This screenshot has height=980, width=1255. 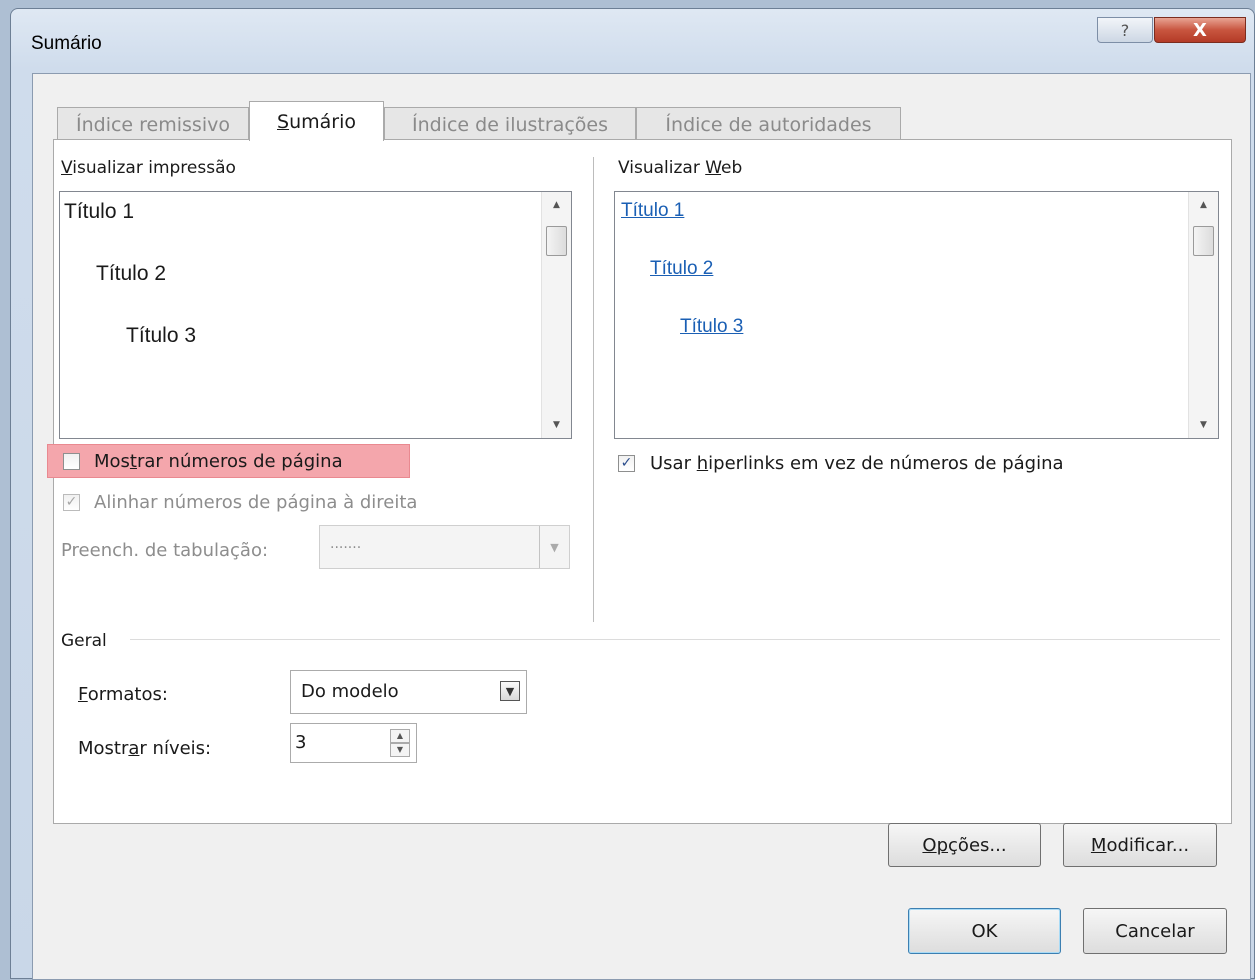 I want to click on web-preview-link: Título 1, so click(x=652, y=211).